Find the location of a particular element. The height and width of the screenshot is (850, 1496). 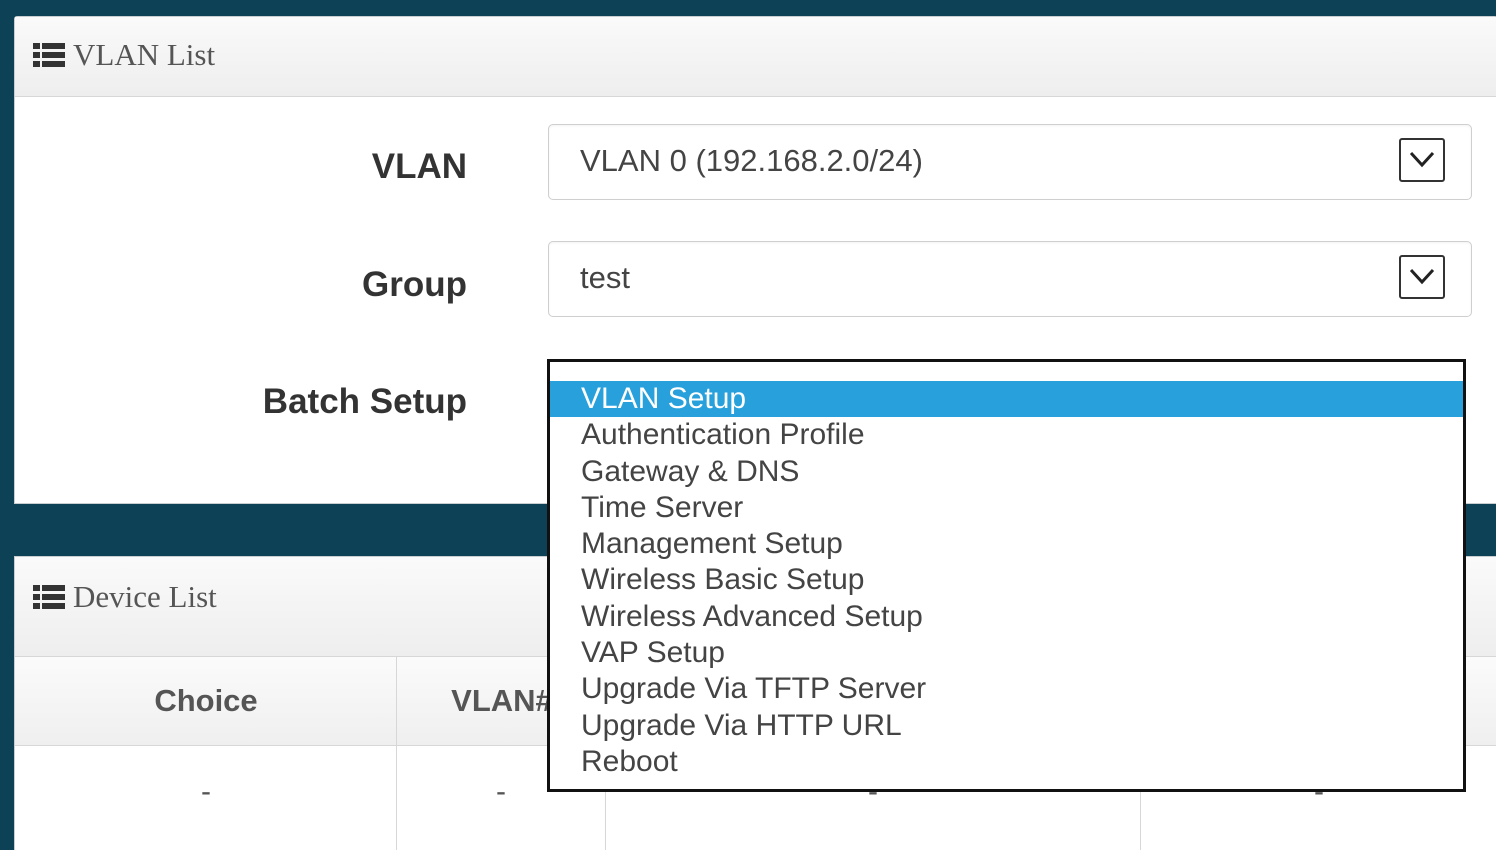

vlan-list-header: VLAN List is located at coordinates (755, 57).